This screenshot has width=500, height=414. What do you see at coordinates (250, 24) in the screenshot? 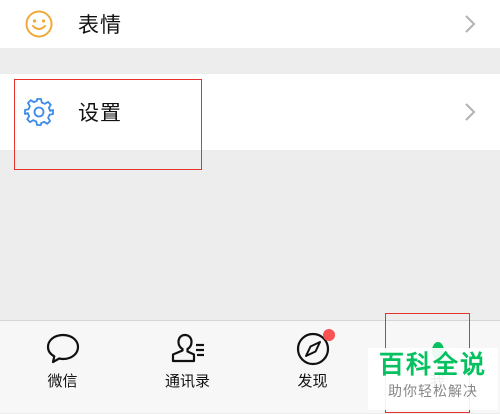
I see `menu-item-emoji: 表情` at bounding box center [250, 24].